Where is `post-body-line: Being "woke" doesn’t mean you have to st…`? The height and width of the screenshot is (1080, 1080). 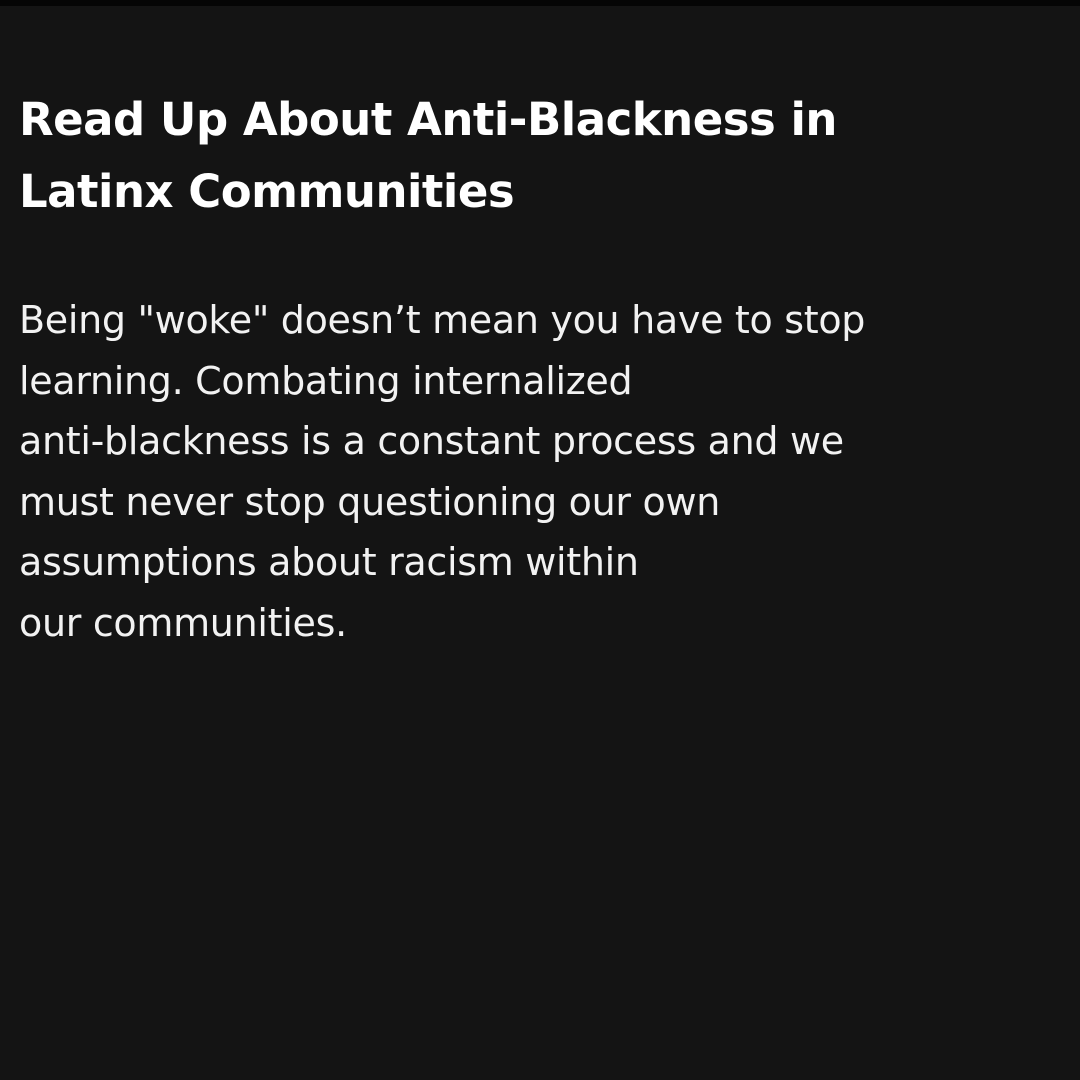 post-body-line: Being "woke" doesn’t mean you have to st… is located at coordinates (442, 320).